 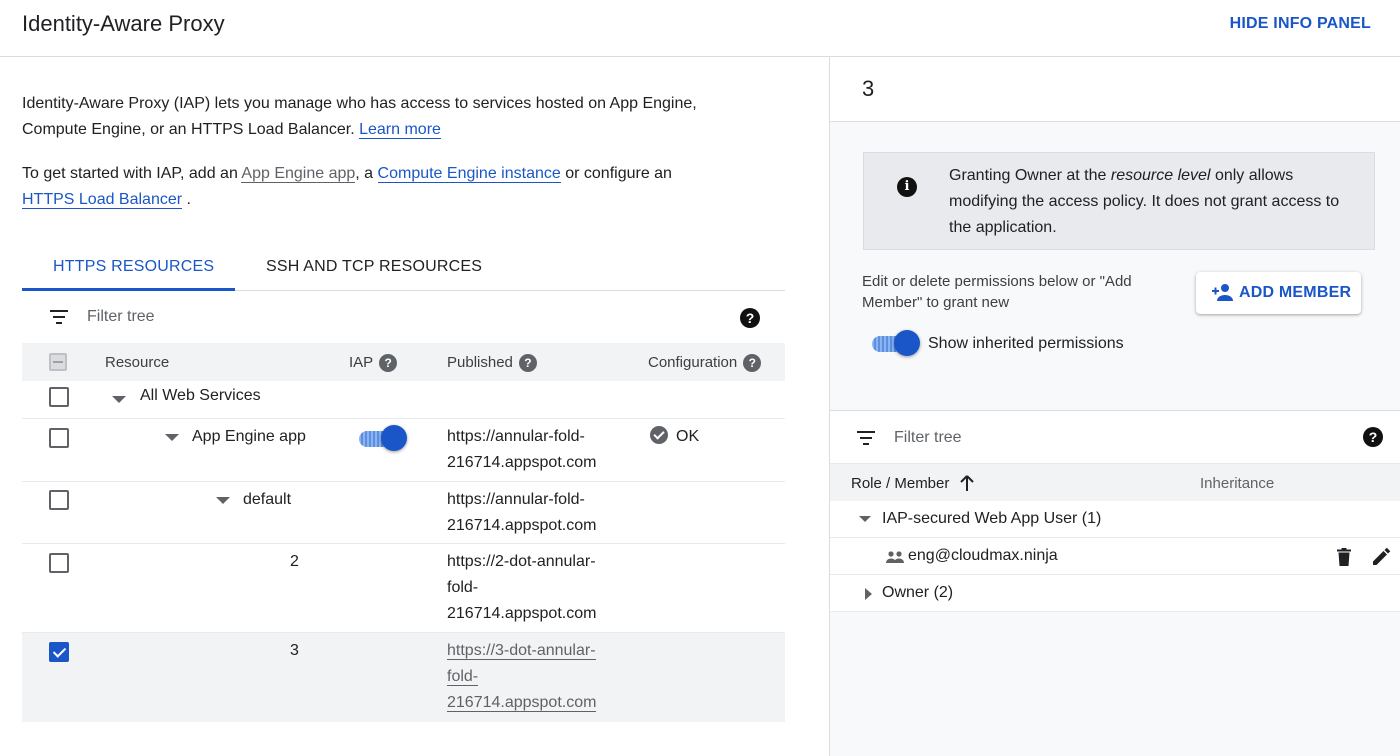 What do you see at coordinates (58, 362) in the screenshot?
I see `select-all-checkbox` at bounding box center [58, 362].